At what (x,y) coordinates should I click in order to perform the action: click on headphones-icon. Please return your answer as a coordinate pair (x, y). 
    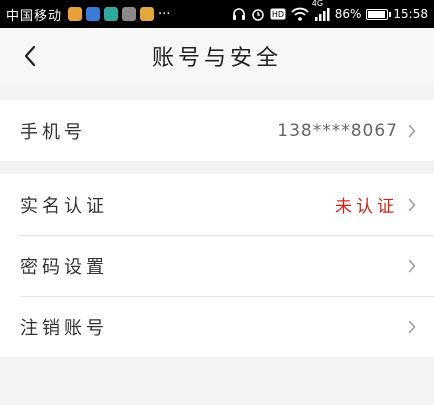
    Looking at the image, I should click on (239, 14).